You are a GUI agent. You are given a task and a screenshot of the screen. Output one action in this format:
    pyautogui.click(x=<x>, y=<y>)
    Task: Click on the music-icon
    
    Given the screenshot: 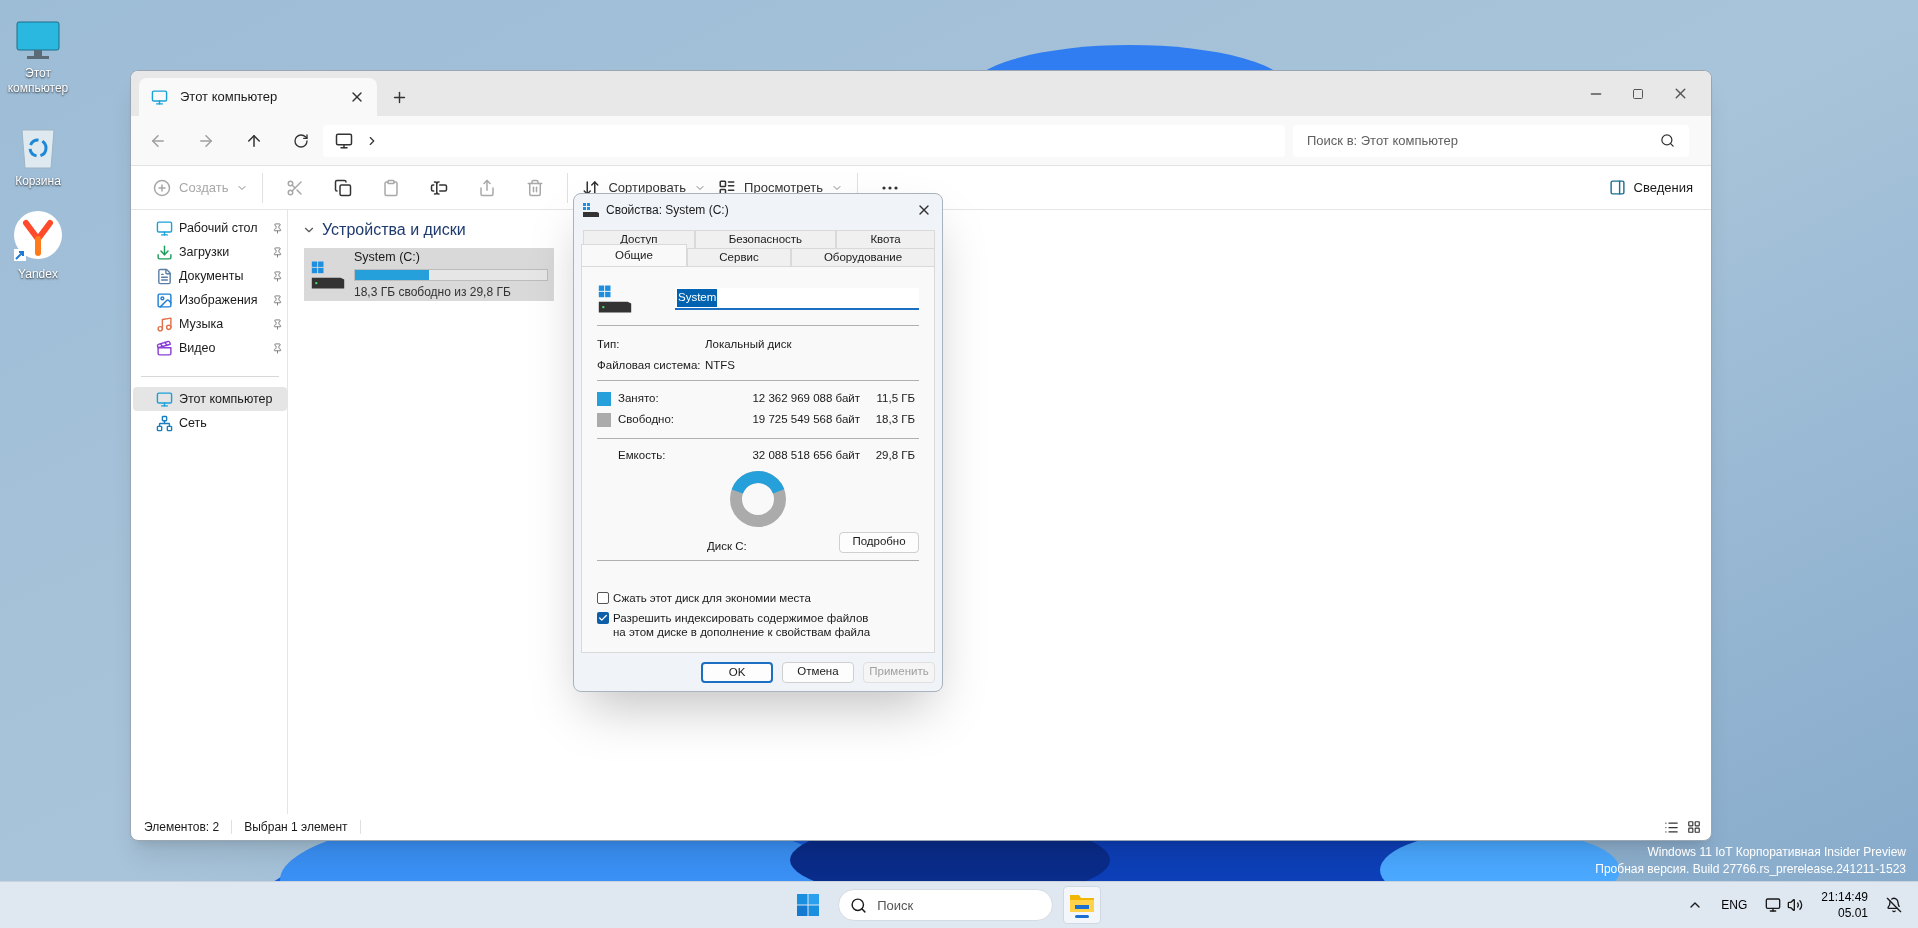 What is the action you would take?
    pyautogui.click(x=164, y=324)
    